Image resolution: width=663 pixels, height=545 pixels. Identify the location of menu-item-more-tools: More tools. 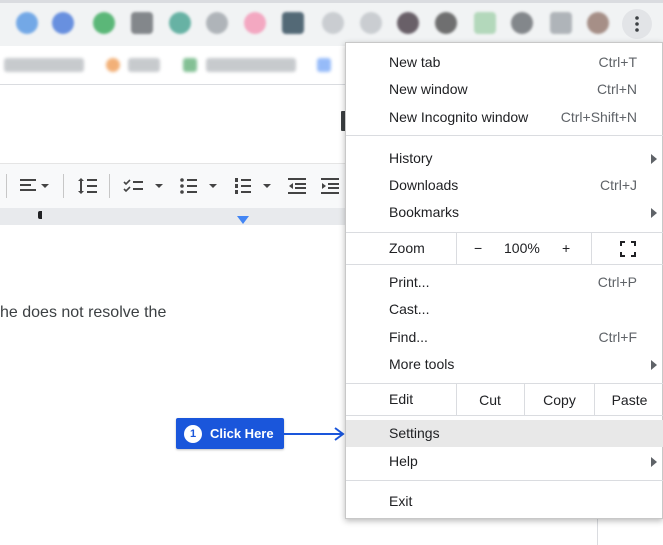
(504, 364).